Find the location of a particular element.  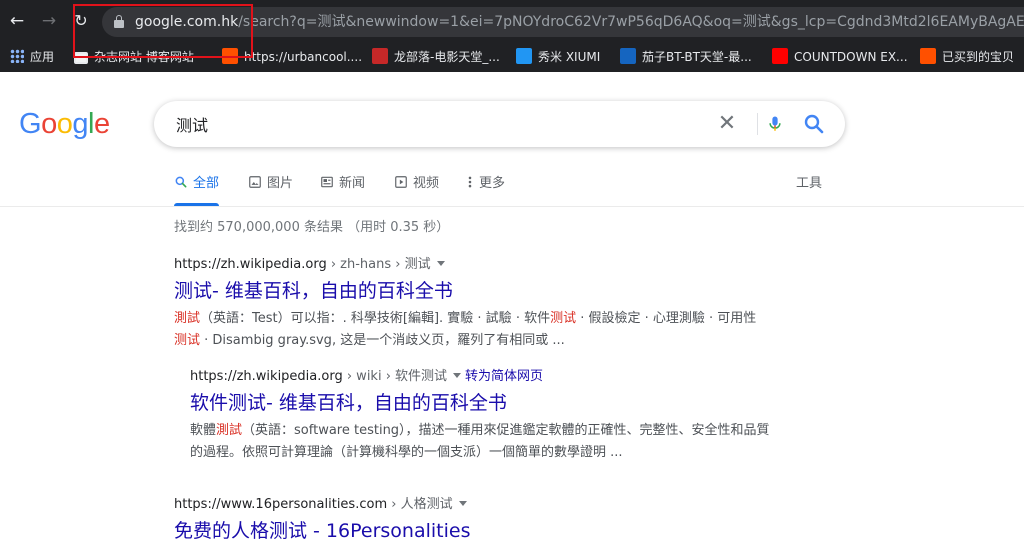

video-icon is located at coordinates (401, 182).